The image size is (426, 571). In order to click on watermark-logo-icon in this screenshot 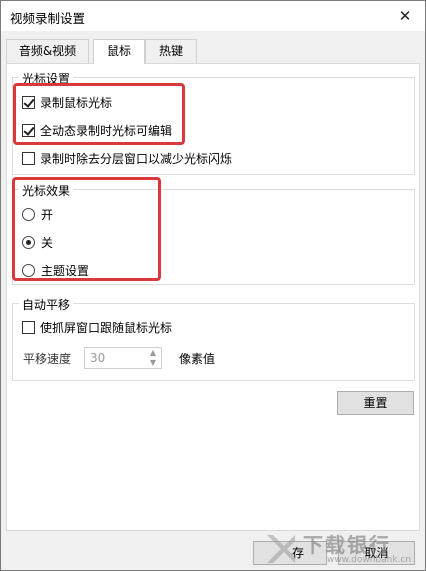, I will do `click(281, 549)`.